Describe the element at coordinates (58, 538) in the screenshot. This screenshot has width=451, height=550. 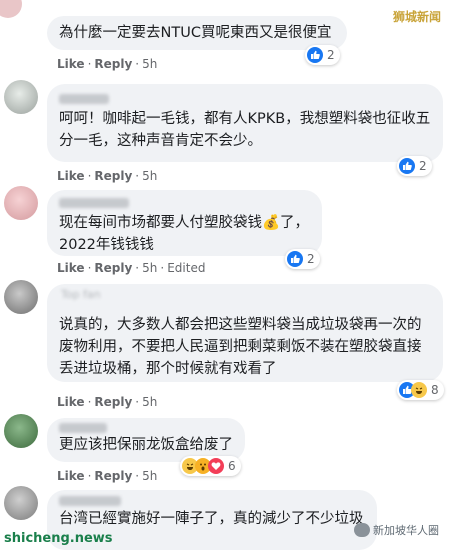
I see `watermark-bottom-left: shicheng.news` at that location.